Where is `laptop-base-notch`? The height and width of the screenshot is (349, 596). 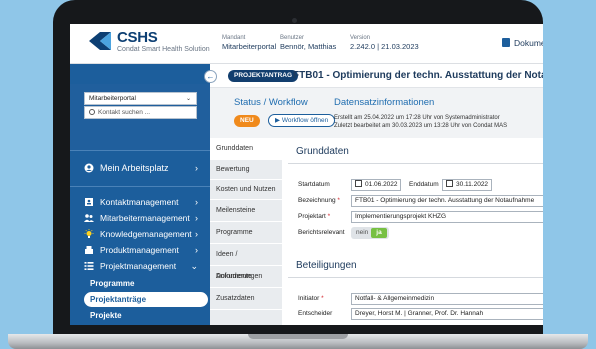 laptop-base-notch is located at coordinates (298, 336).